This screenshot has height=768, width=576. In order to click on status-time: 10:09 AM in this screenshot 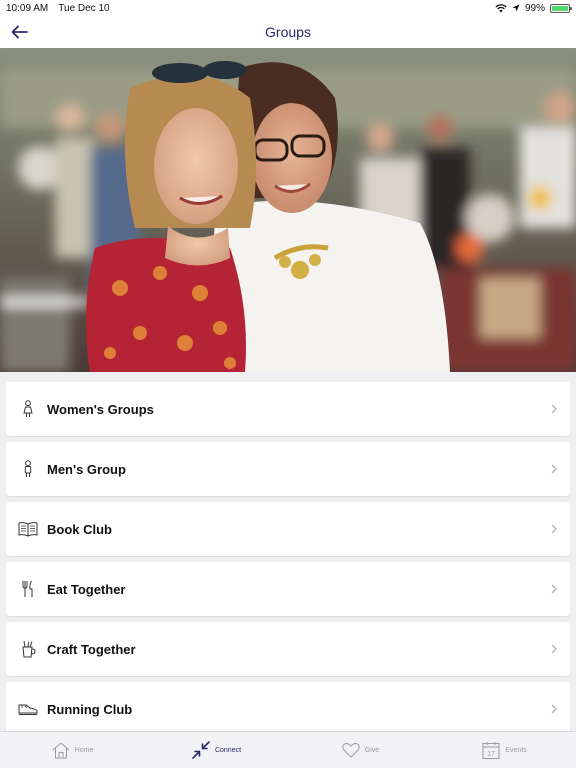, I will do `click(27, 8)`.